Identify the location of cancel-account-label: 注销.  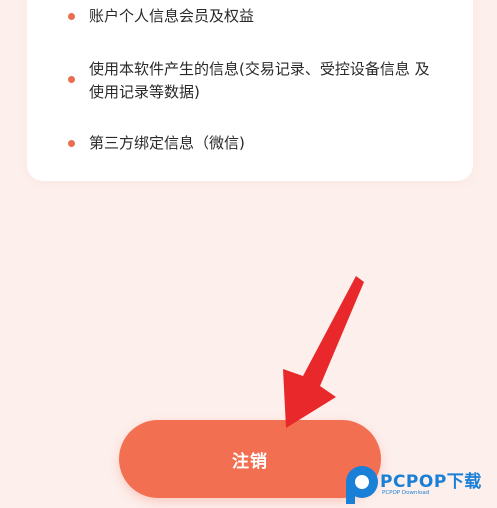
(250, 461).